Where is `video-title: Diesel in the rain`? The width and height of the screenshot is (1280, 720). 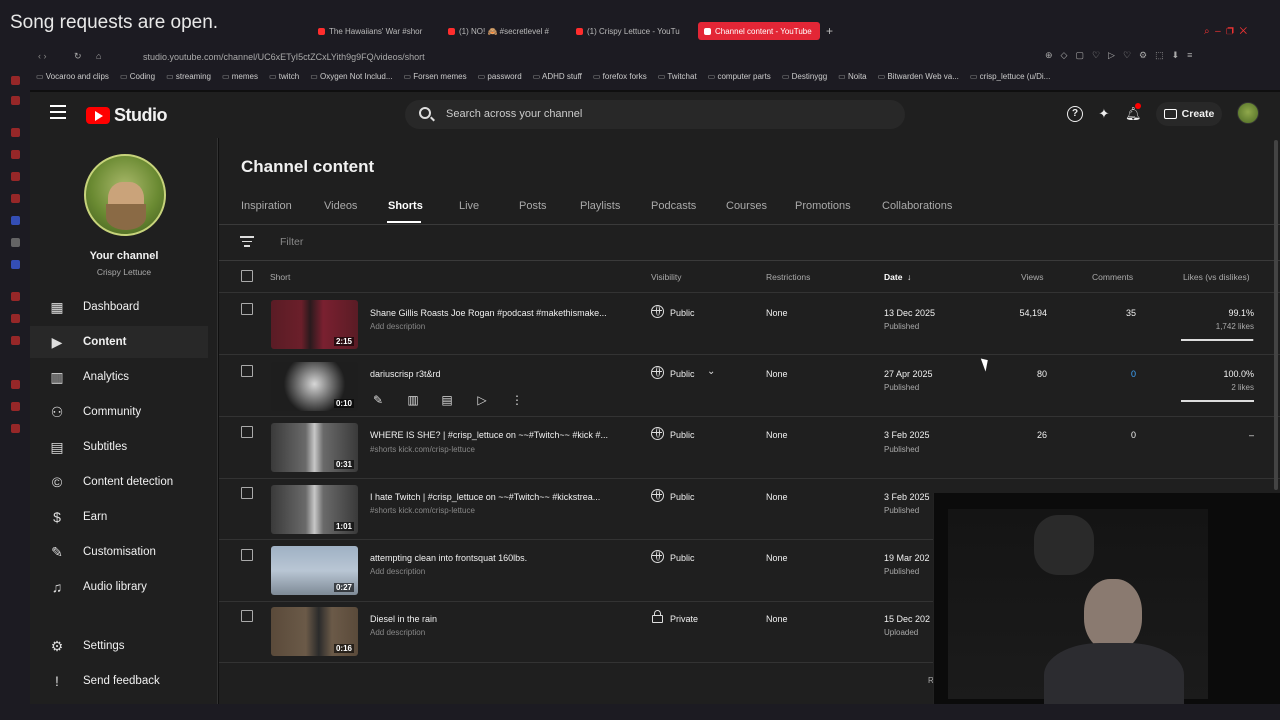 video-title: Diesel in the rain is located at coordinates (403, 619).